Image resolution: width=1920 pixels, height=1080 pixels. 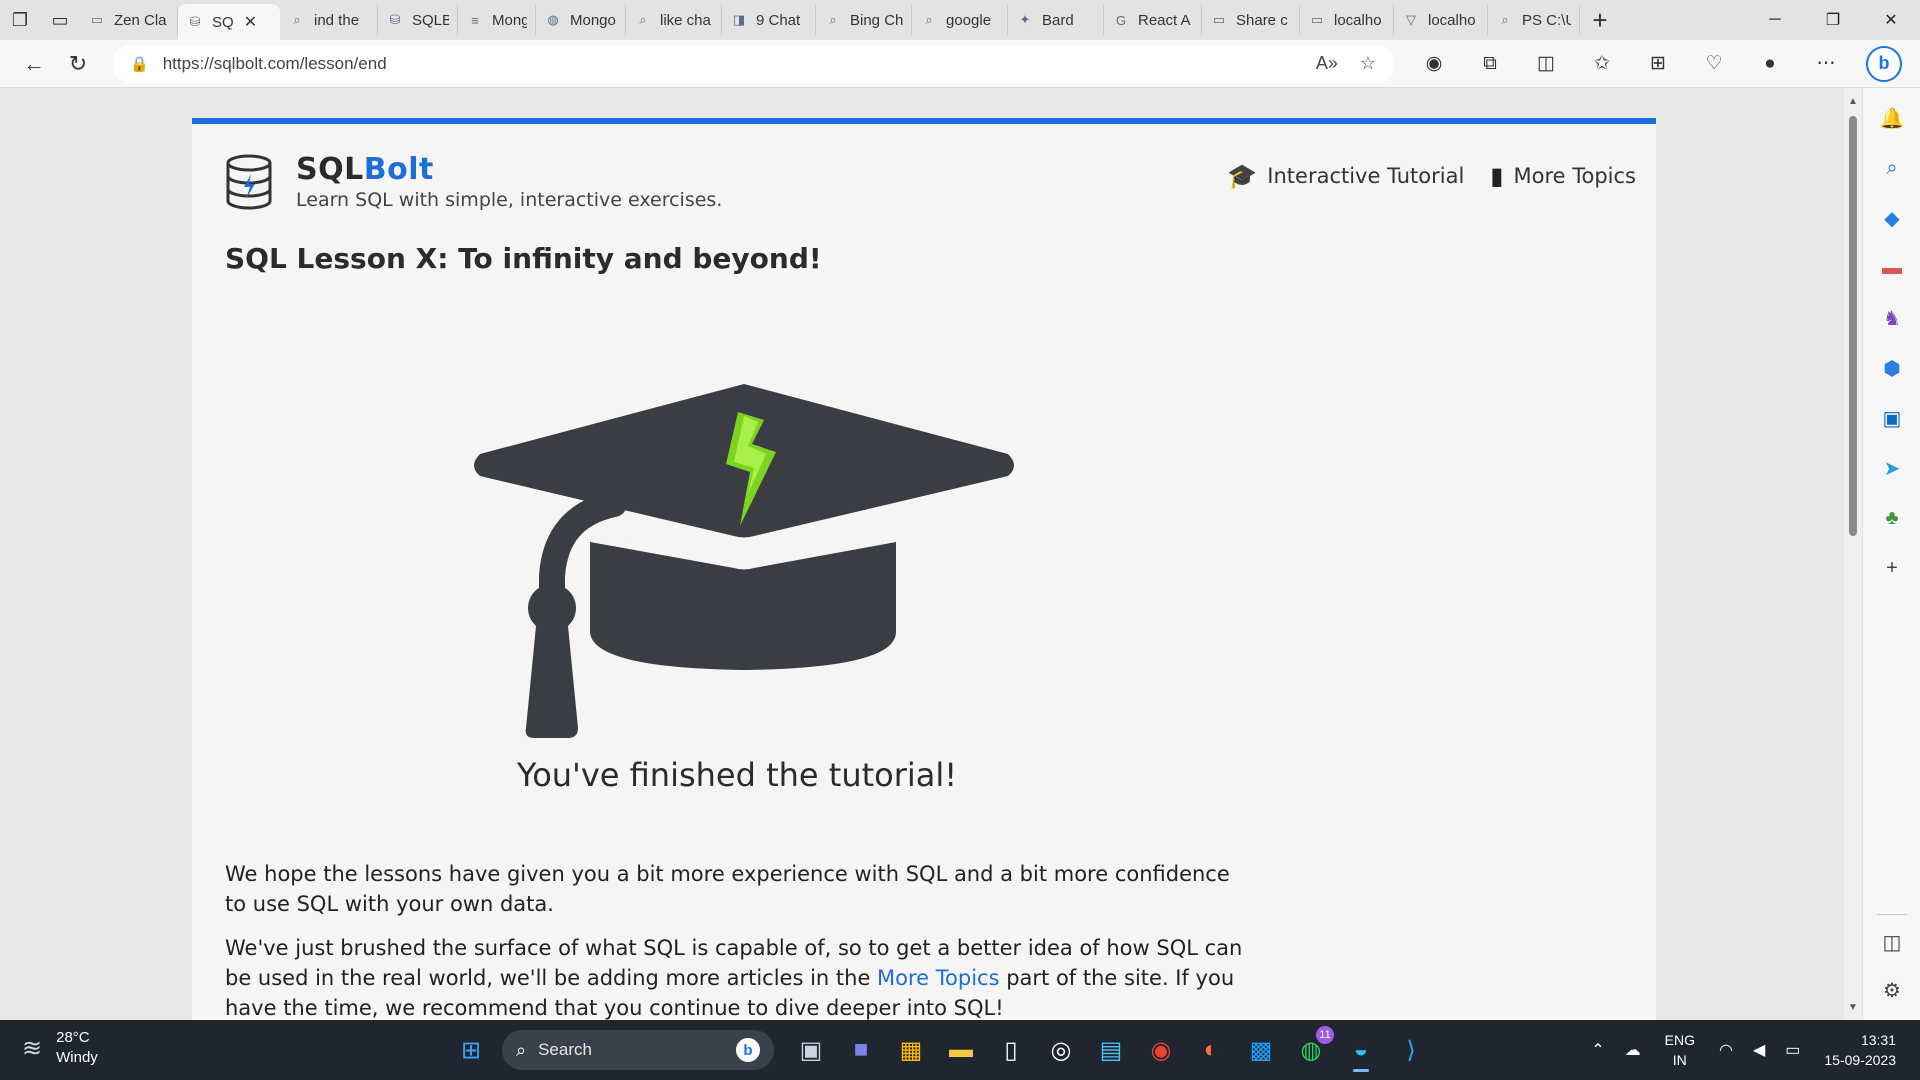 What do you see at coordinates (129, 20) in the screenshot?
I see `browser-tab: ▭ Zen Cla` at bounding box center [129, 20].